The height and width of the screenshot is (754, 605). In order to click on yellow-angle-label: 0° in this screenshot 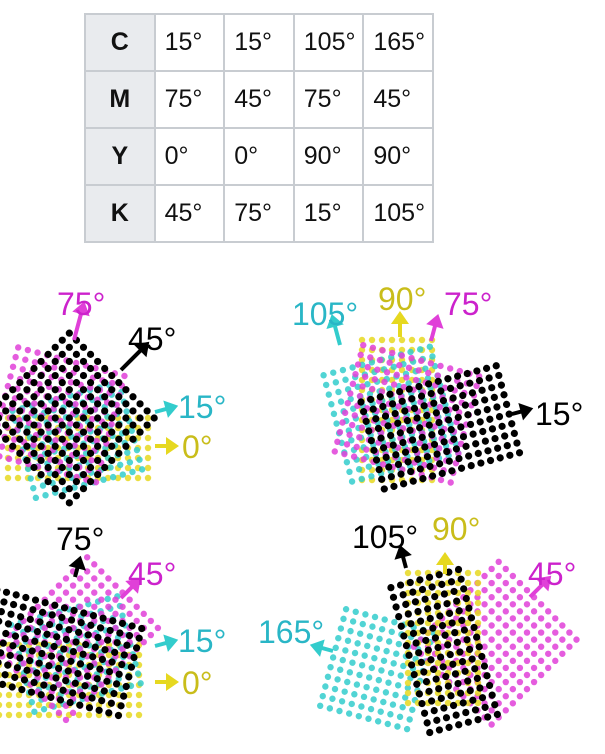, I will do `click(197, 683)`.